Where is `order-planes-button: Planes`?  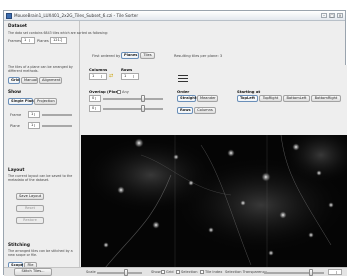
order-planes-button: Planes is located at coordinates (130, 55).